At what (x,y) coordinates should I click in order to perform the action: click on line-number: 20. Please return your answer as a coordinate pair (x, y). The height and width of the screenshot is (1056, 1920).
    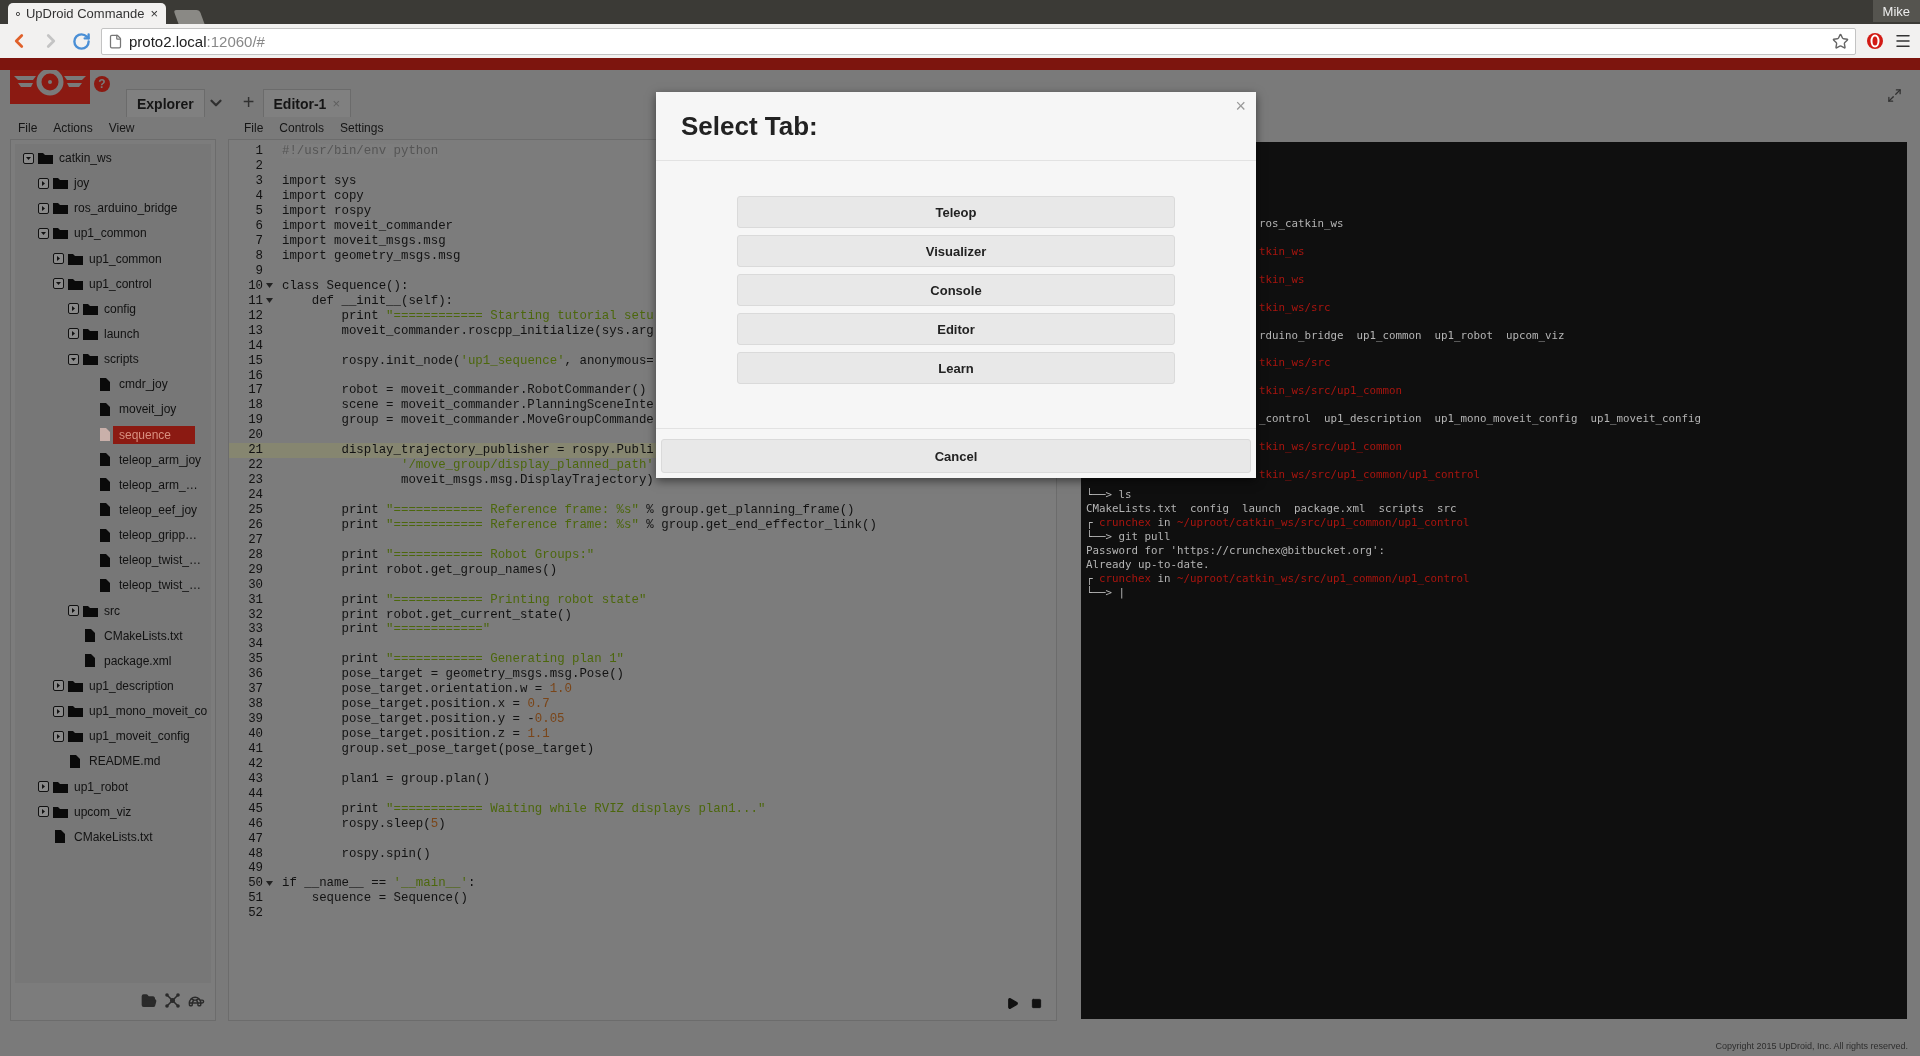
    Looking at the image, I should click on (255, 435).